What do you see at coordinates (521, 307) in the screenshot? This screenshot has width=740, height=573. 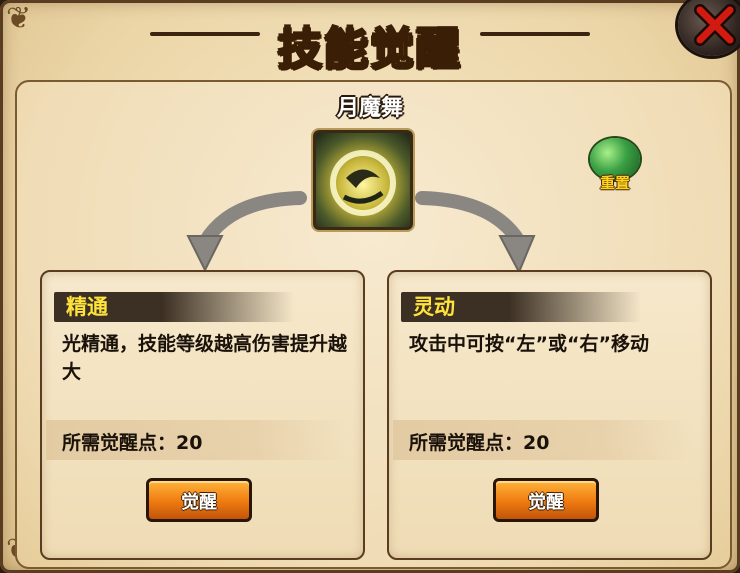 I see `option-header: 灵动` at bounding box center [521, 307].